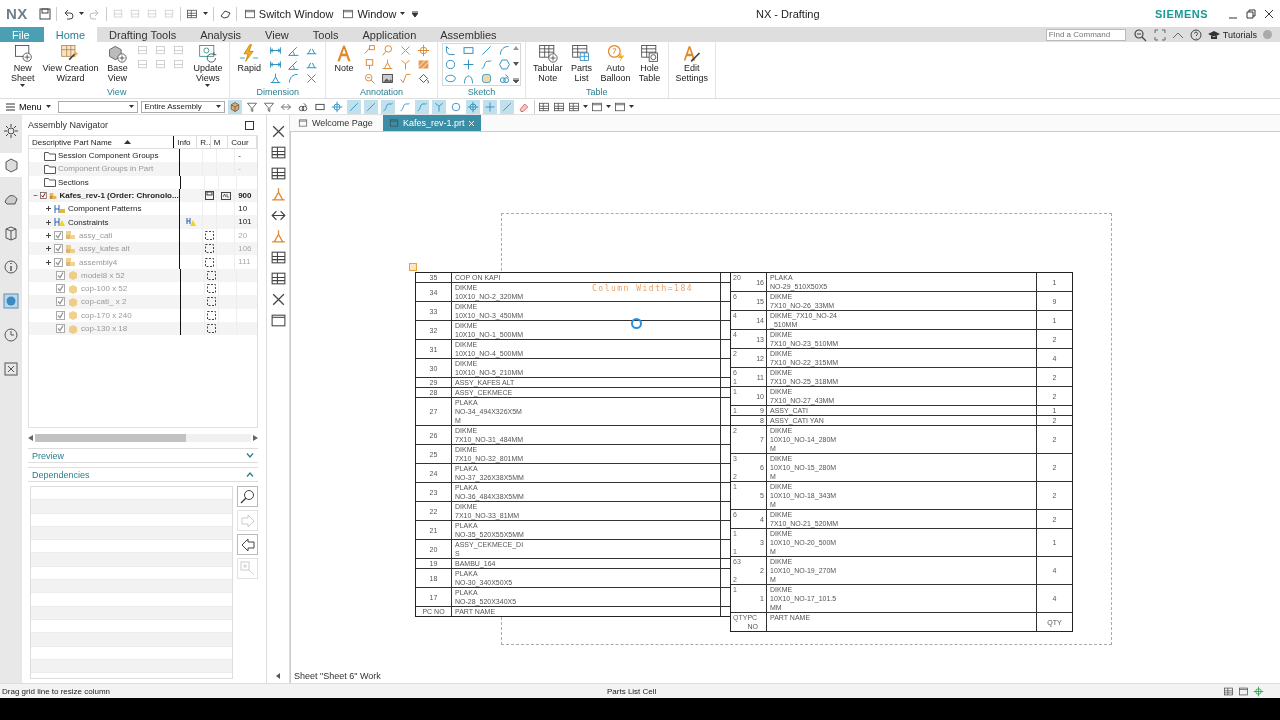 This screenshot has width=1280, height=720. I want to click on ellipse-icon, so click(450, 78).